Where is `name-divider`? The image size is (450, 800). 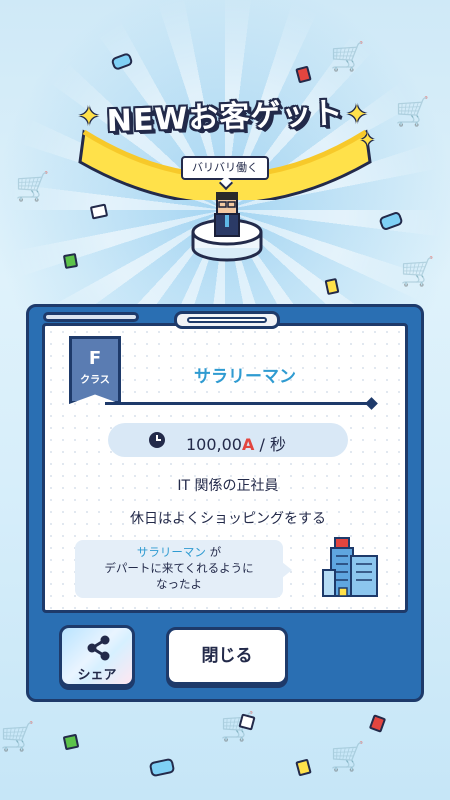
name-divider is located at coordinates (238, 403).